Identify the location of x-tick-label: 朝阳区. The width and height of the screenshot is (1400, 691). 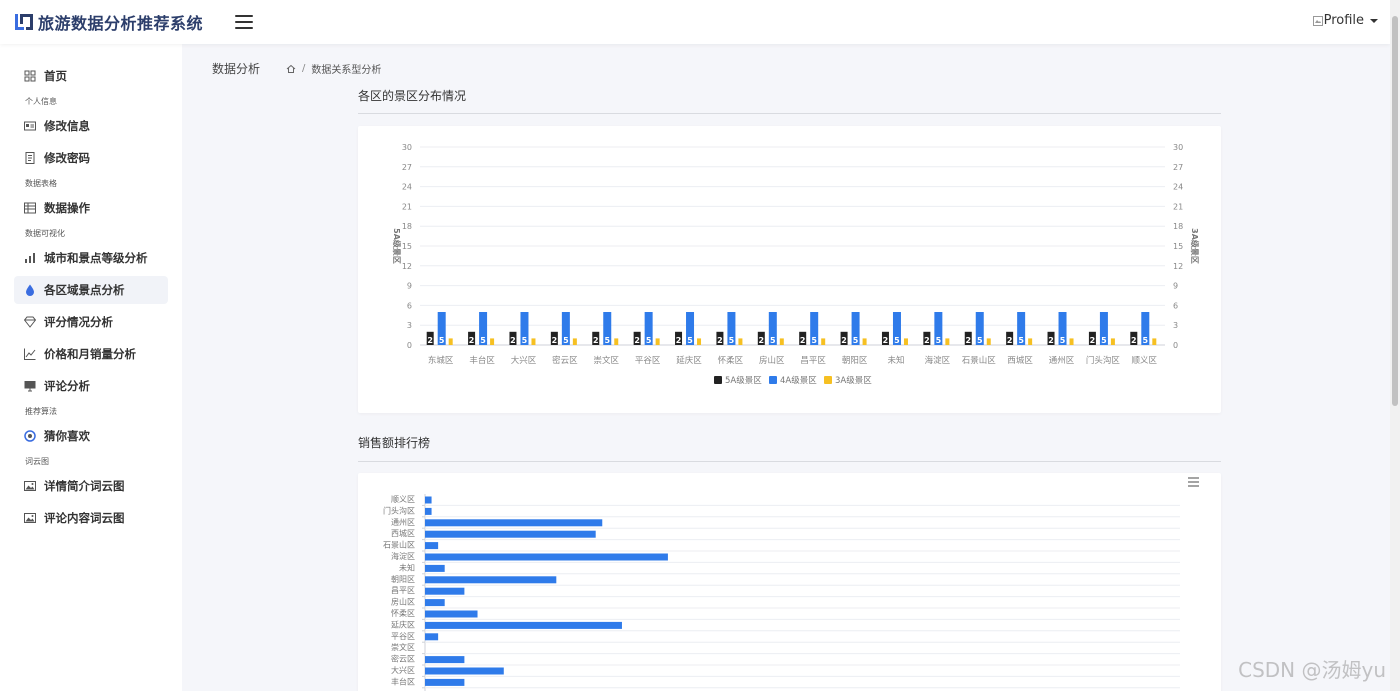
(855, 361).